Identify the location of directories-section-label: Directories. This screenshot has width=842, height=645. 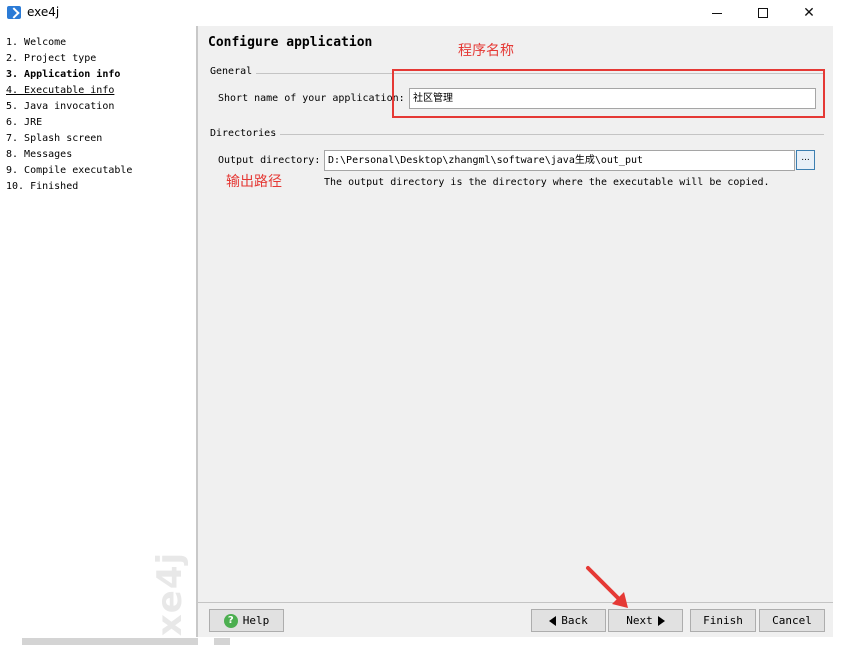
(245, 133).